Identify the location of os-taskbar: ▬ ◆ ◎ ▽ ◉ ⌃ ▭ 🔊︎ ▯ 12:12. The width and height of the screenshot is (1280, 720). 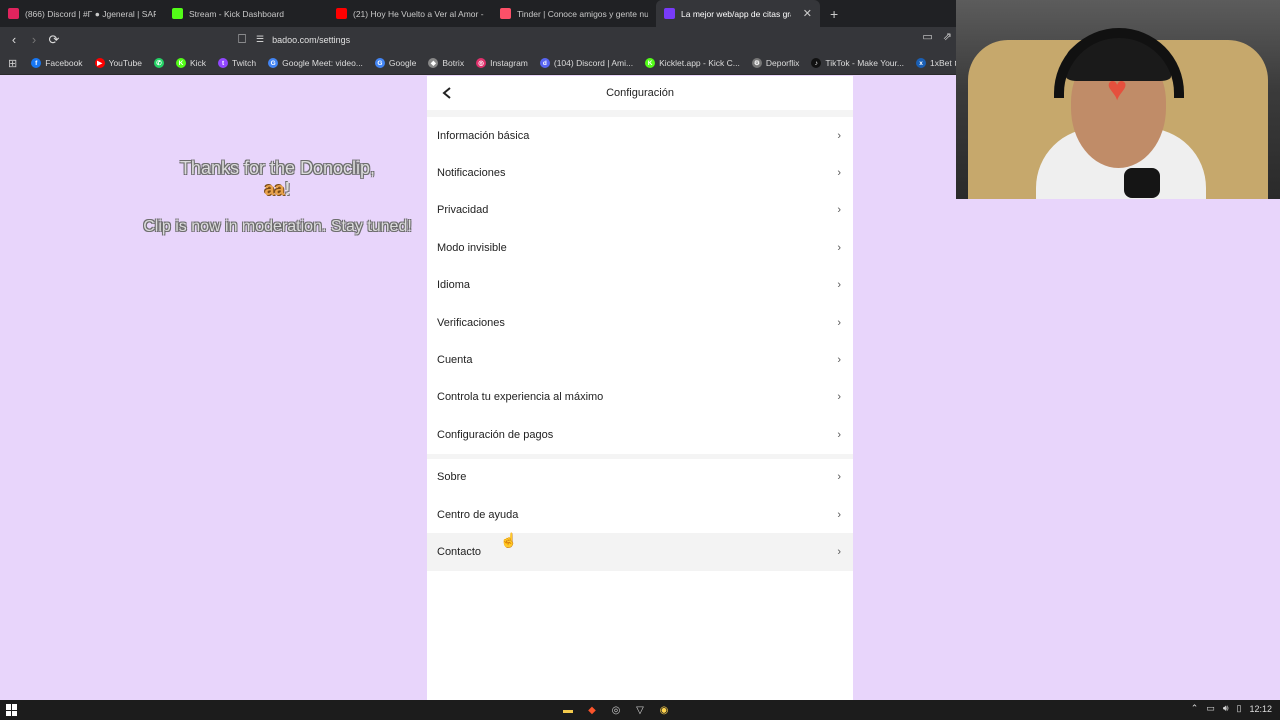
(640, 710).